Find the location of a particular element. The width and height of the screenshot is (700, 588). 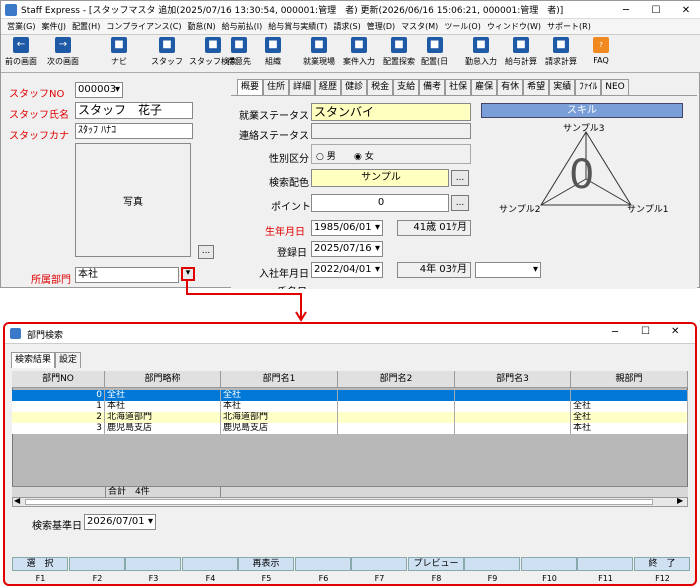

tab-5: 税金 is located at coordinates (380, 87).